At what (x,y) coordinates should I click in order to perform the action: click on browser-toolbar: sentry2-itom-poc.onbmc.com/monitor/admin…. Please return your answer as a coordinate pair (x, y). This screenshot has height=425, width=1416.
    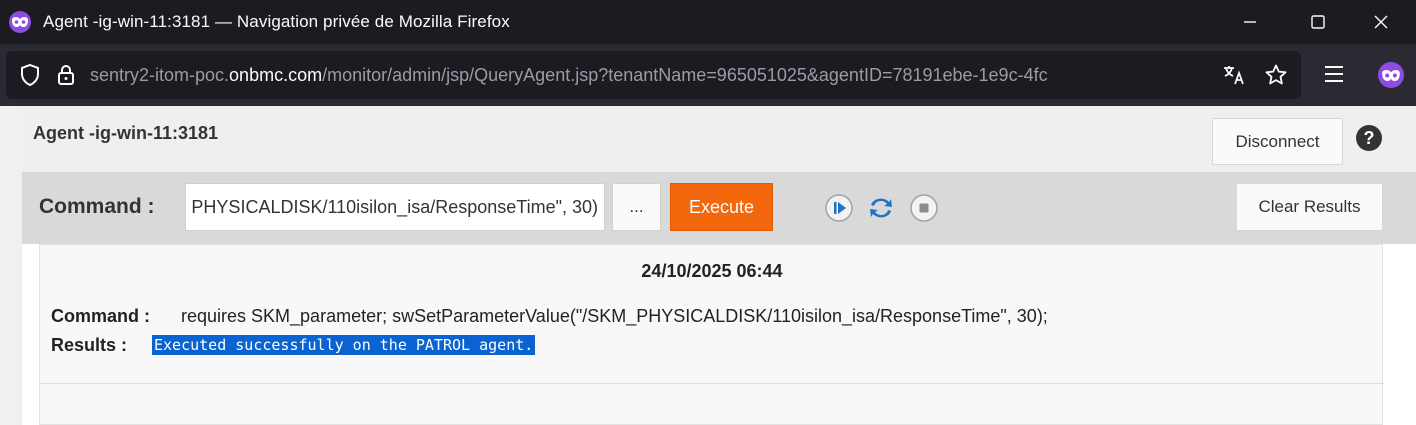
    Looking at the image, I should click on (708, 75).